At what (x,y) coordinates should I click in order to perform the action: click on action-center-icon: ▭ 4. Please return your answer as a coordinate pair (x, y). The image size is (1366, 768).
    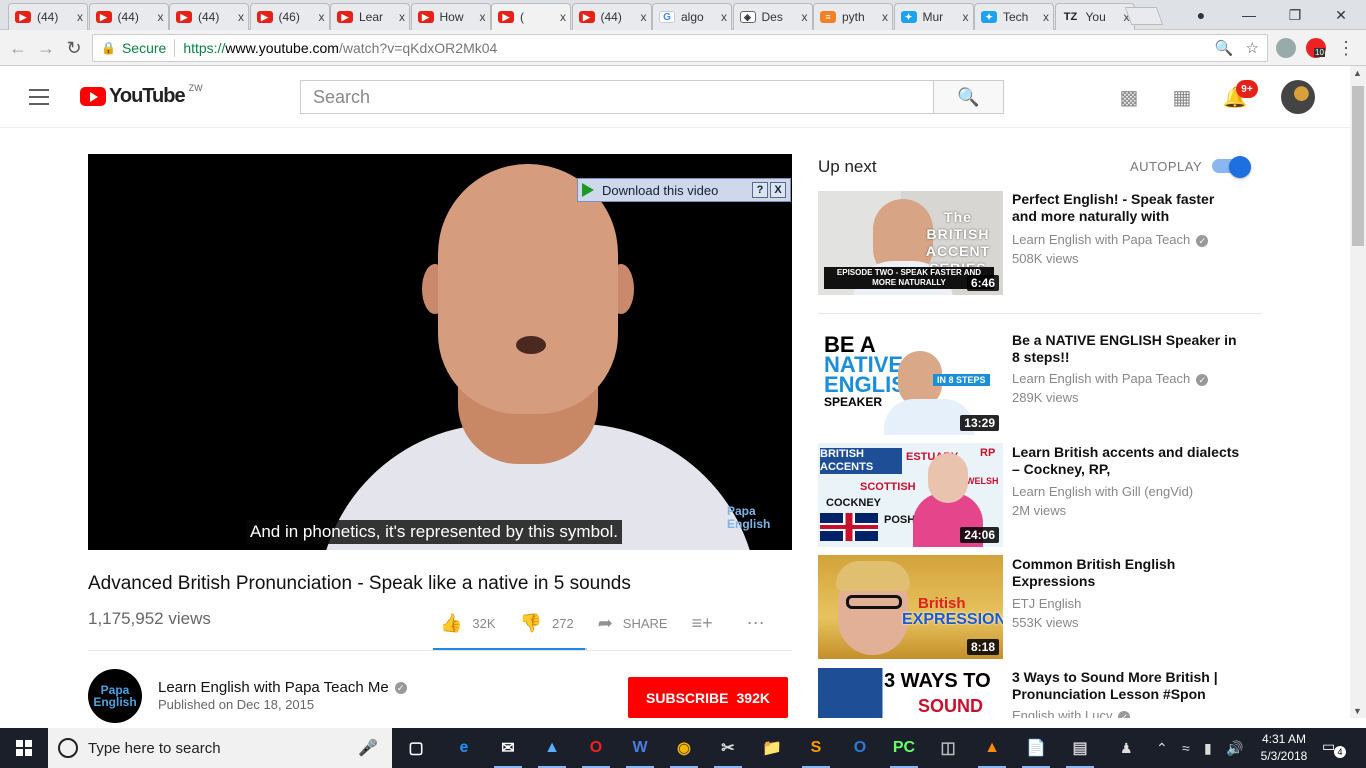
    Looking at the image, I should click on (1334, 748).